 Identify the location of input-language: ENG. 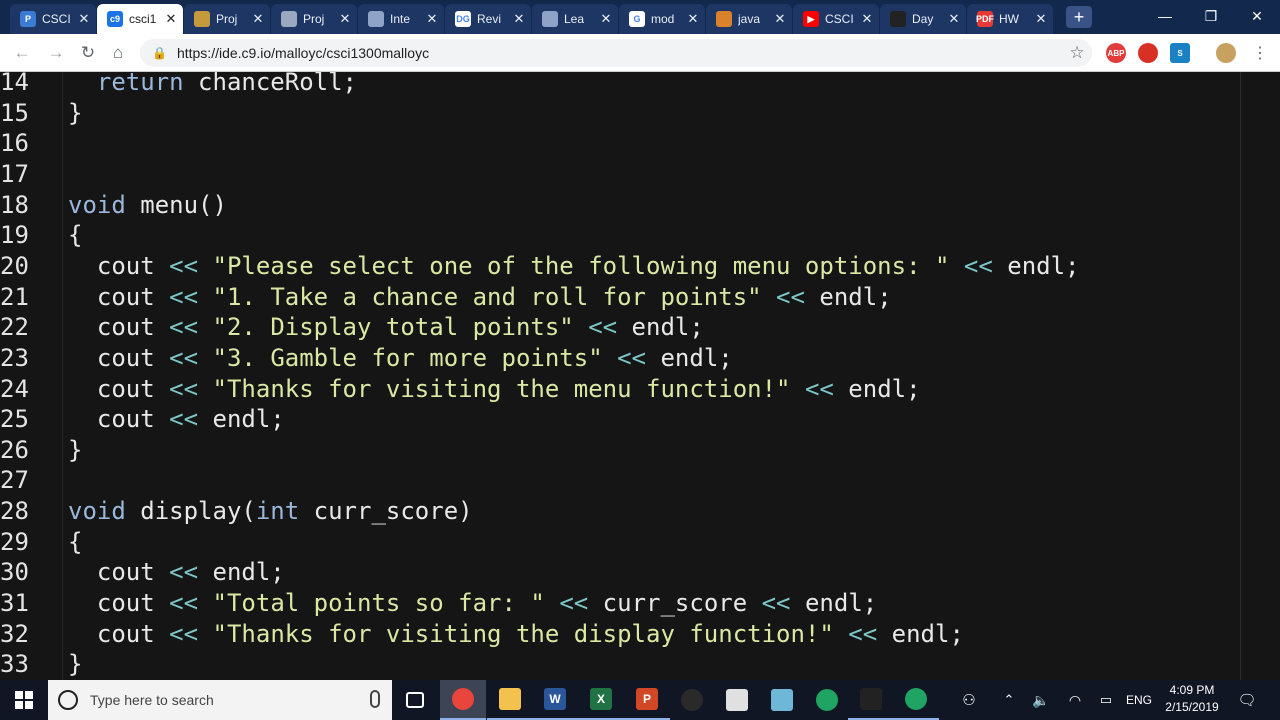
(1139, 700).